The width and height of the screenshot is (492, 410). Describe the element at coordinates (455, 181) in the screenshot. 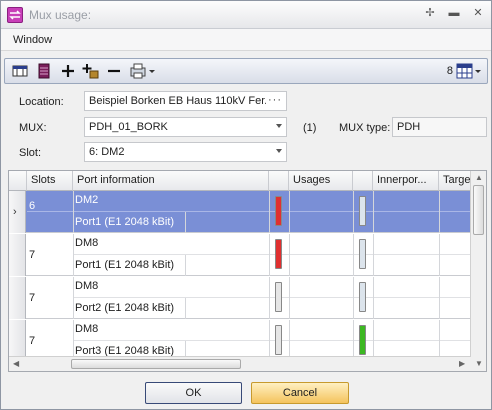

I see `column-header-target: Targe` at that location.